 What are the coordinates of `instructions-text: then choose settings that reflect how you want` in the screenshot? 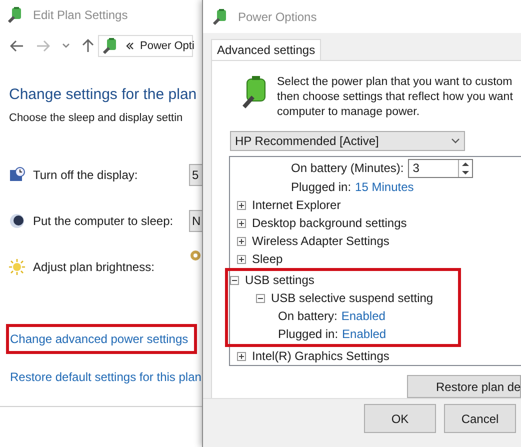 It's located at (395, 97).